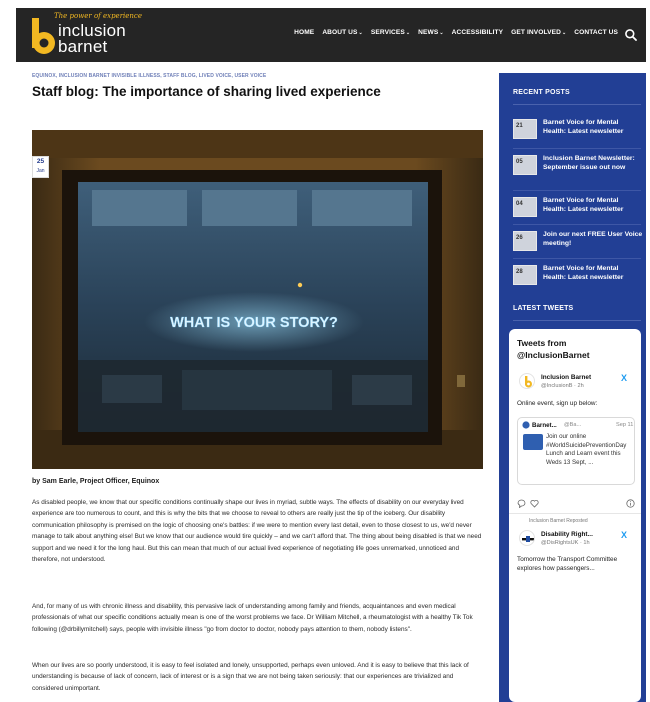 This screenshot has height=702, width=650. Describe the element at coordinates (525, 241) in the screenshot. I see `post-thumbnail: 26` at that location.